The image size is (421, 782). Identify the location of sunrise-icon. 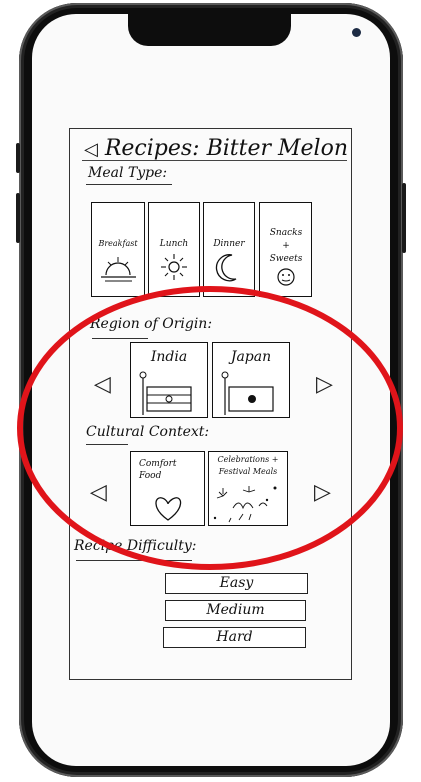
(118, 269).